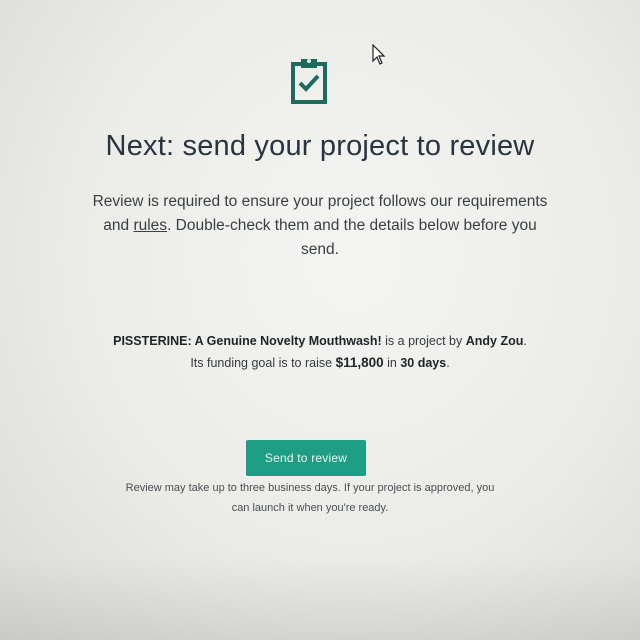  What do you see at coordinates (494, 341) in the screenshot?
I see `creator-name: Andy Zou` at bounding box center [494, 341].